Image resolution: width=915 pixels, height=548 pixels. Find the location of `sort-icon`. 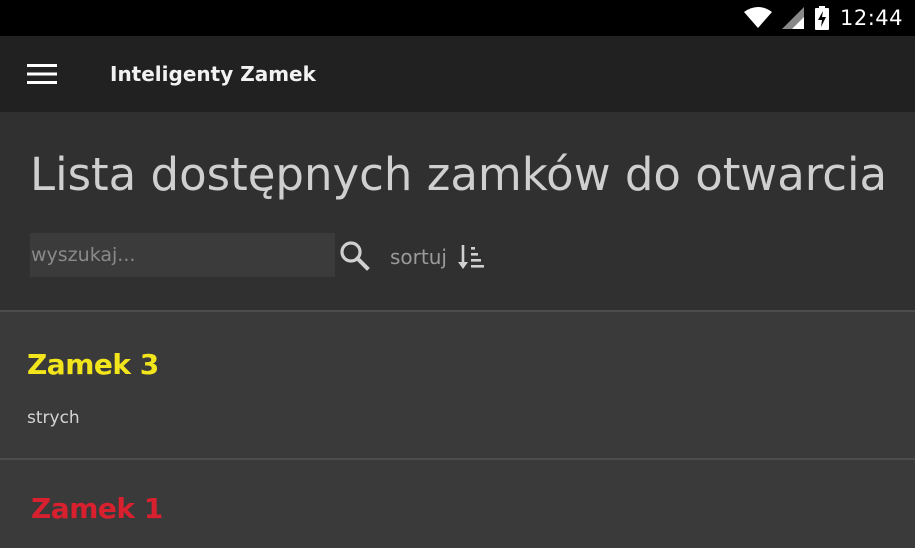

sort-icon is located at coordinates (471, 257).